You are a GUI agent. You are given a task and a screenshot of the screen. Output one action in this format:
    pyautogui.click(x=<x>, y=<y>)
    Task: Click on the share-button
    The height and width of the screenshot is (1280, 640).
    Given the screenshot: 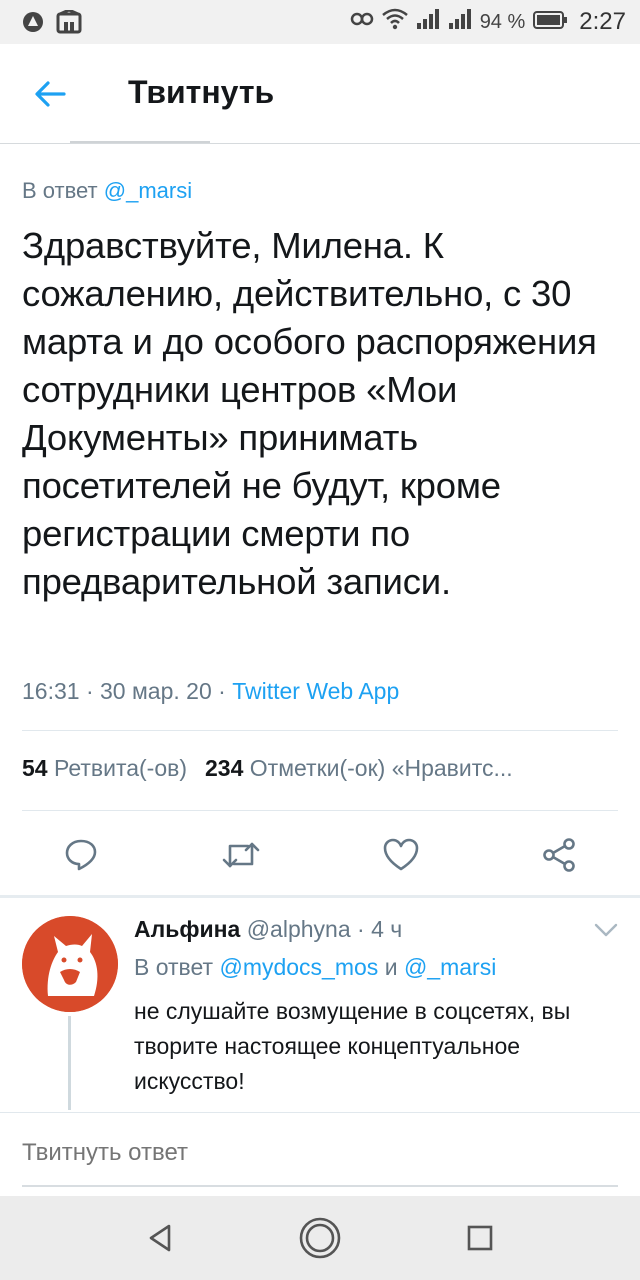 What is the action you would take?
    pyautogui.click(x=559, y=855)
    